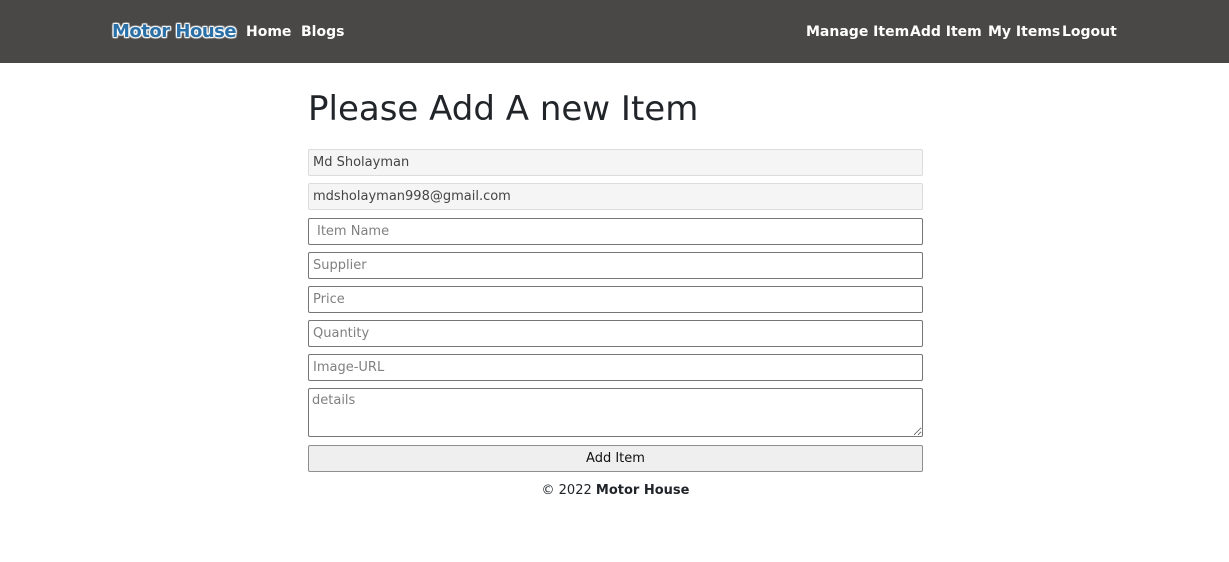 The width and height of the screenshot is (1229, 562). What do you see at coordinates (268, 32) in the screenshot?
I see `nav-link-home: Home` at bounding box center [268, 32].